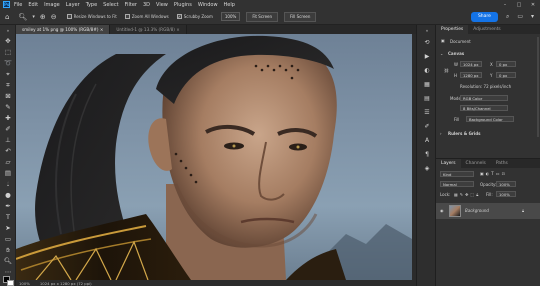 The width and height of the screenshot is (540, 286). I want to click on type-tool-icon: T, so click(8, 217).